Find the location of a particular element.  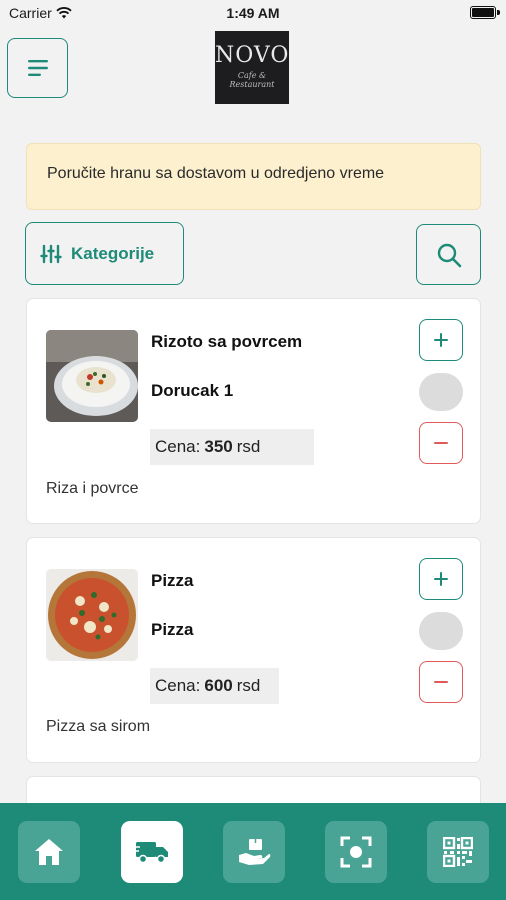

product-name: Pizza is located at coordinates (172, 580).